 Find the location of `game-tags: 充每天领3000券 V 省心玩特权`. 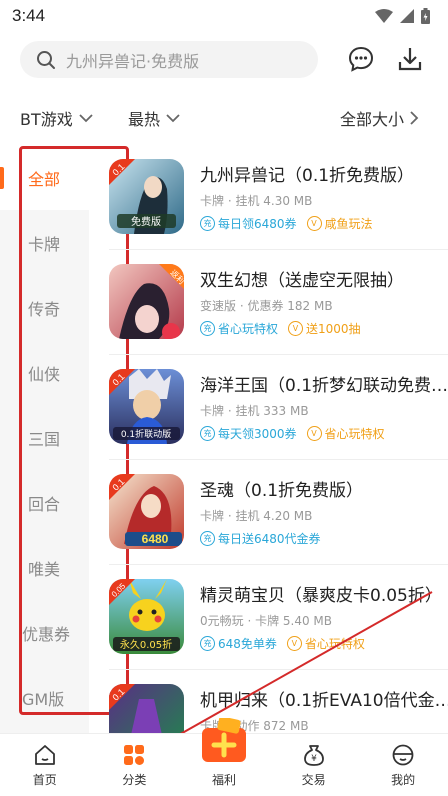

game-tags: 充每天领3000券 V 省心玩特权 is located at coordinates (292, 433).